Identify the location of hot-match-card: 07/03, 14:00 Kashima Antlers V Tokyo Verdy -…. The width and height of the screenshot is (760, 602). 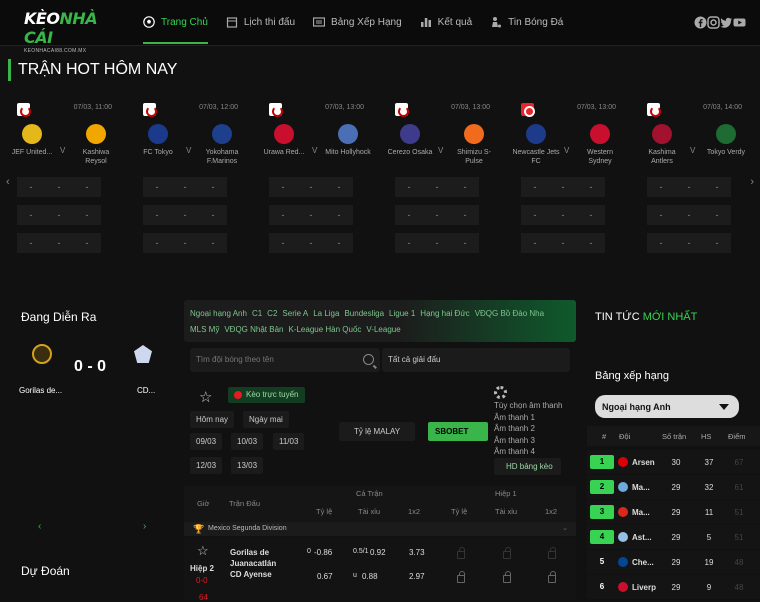
(689, 180).